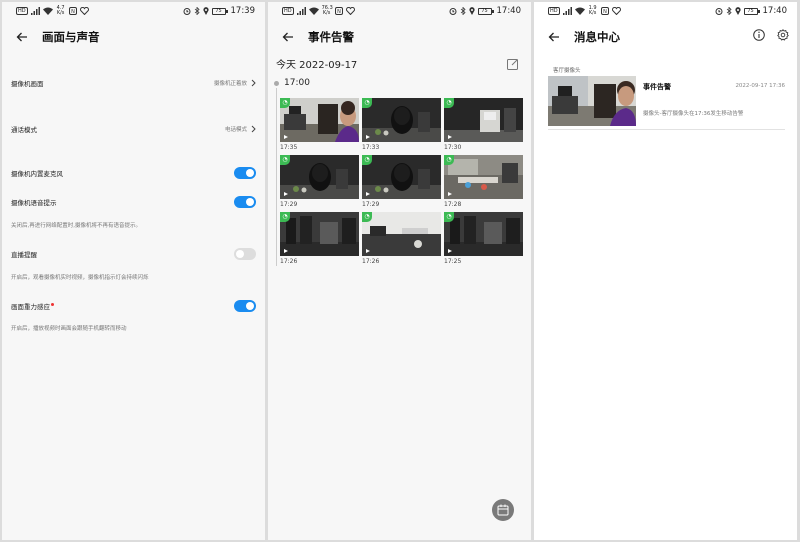 The image size is (800, 542). I want to click on date-header: 今天 2022-09-17, so click(397, 63).